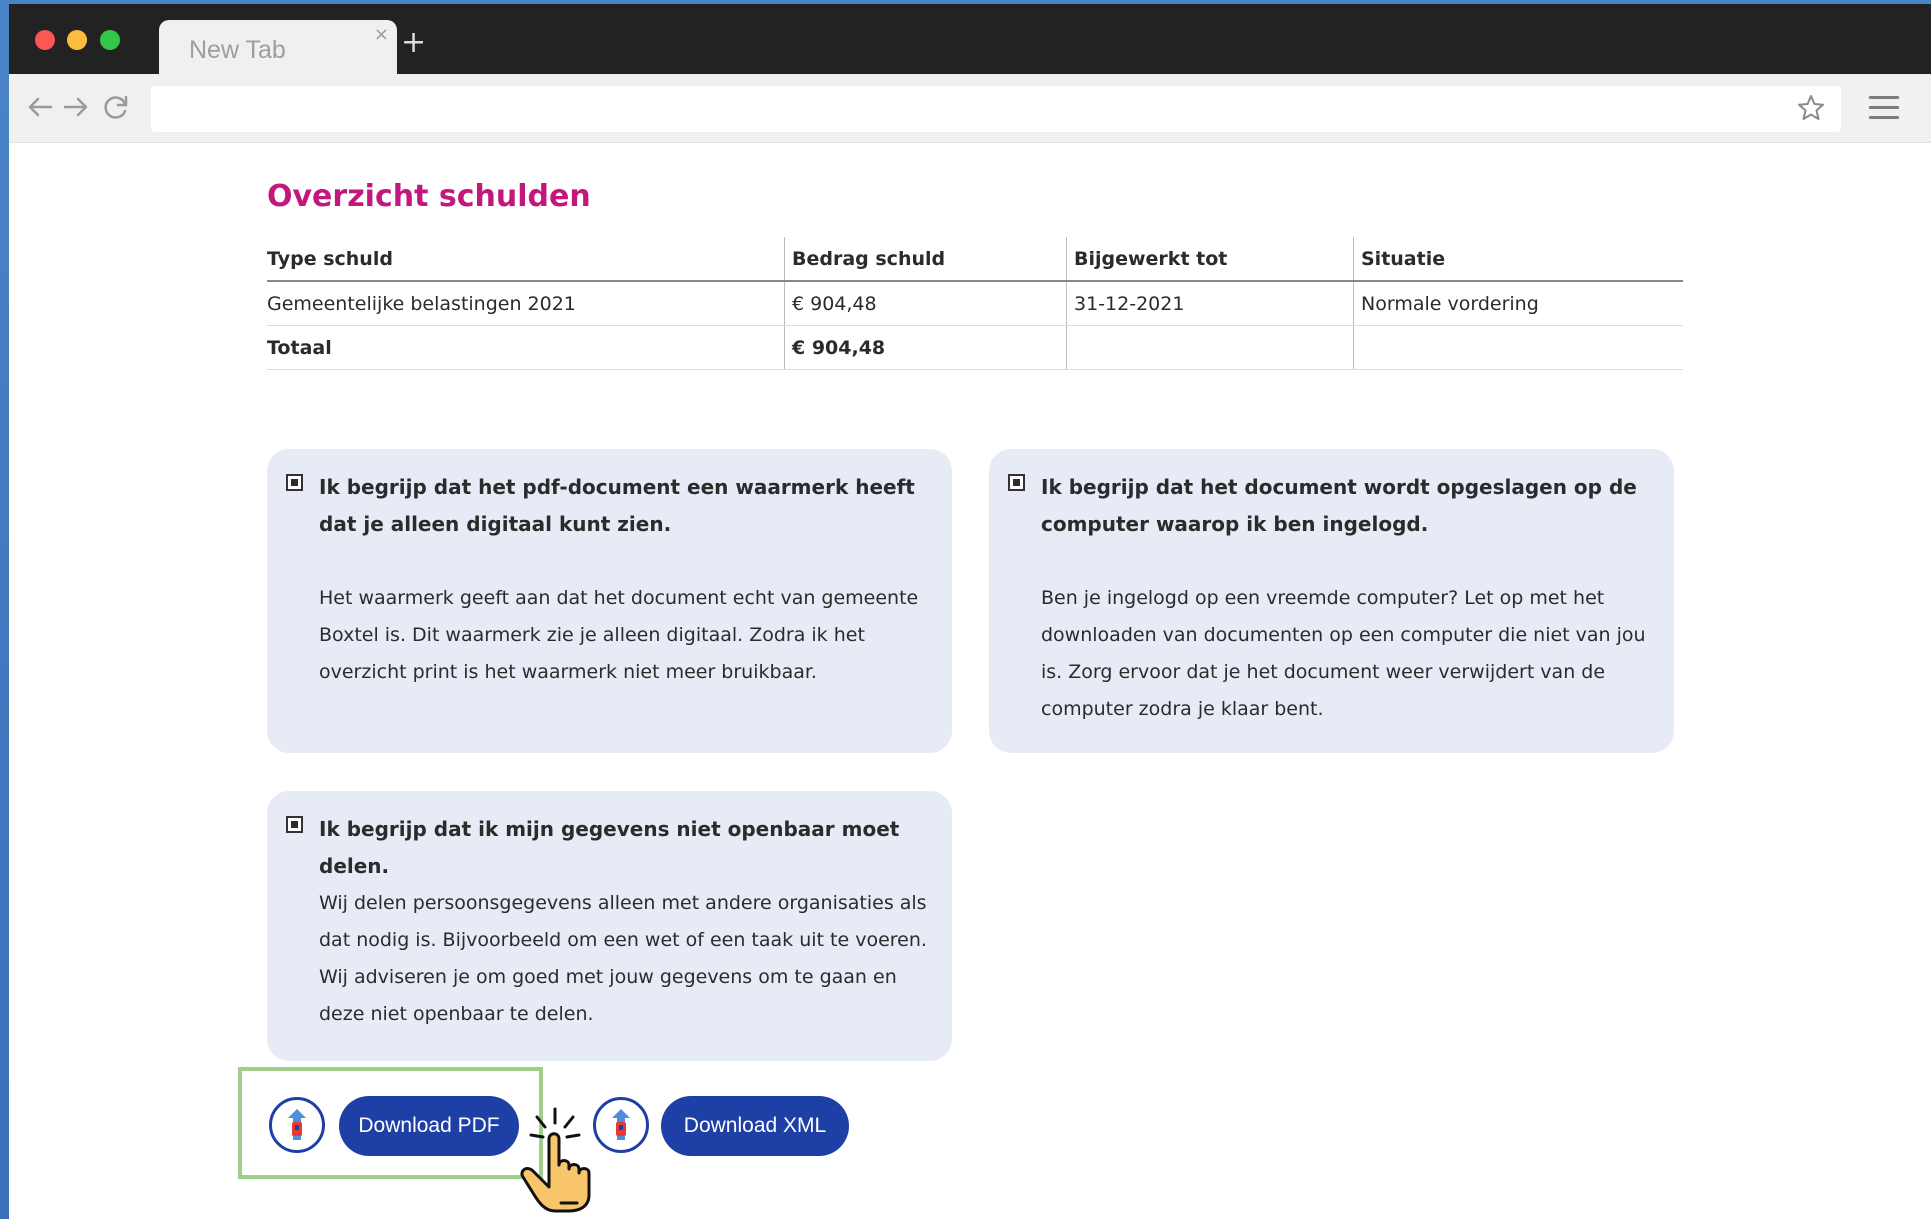 The width and height of the screenshot is (1931, 1219). What do you see at coordinates (1210, 303) in the screenshot?
I see `table-cell: 31-12-2021` at bounding box center [1210, 303].